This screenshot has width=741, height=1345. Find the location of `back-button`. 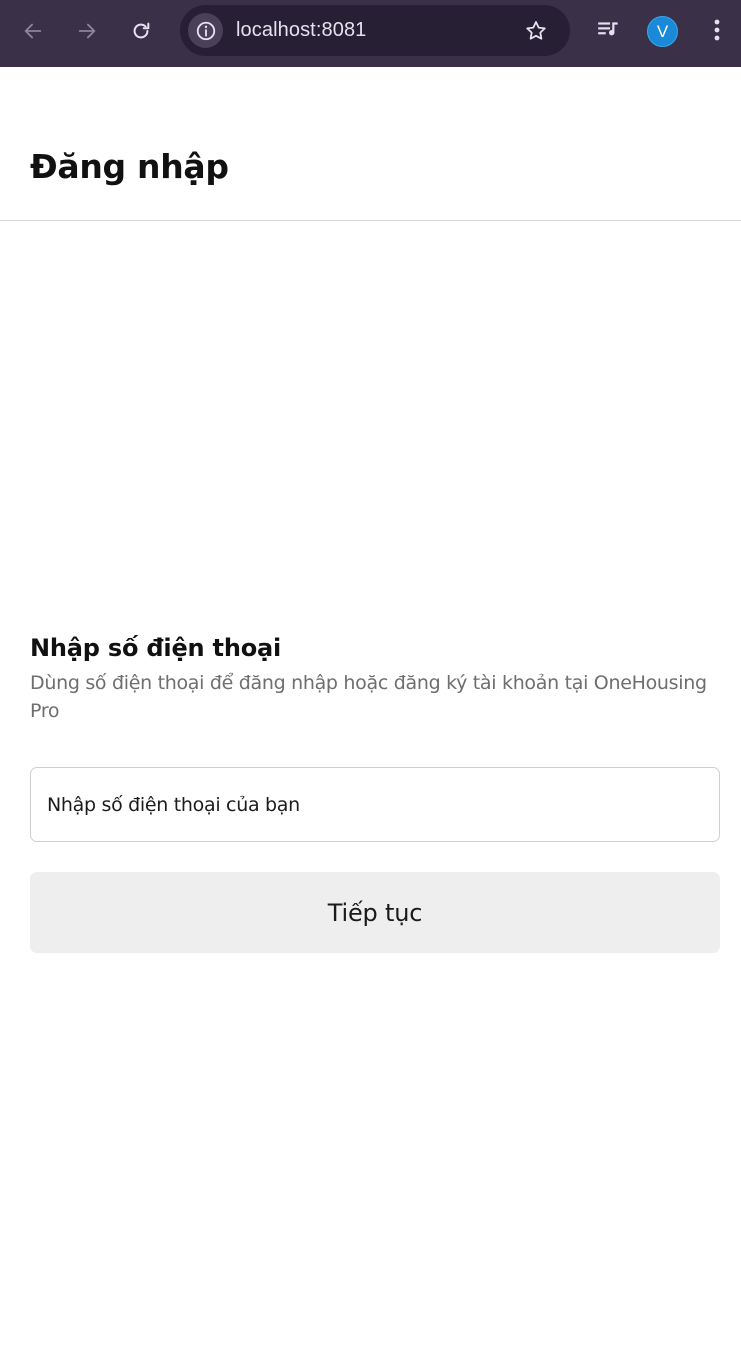

back-button is located at coordinates (33, 31).